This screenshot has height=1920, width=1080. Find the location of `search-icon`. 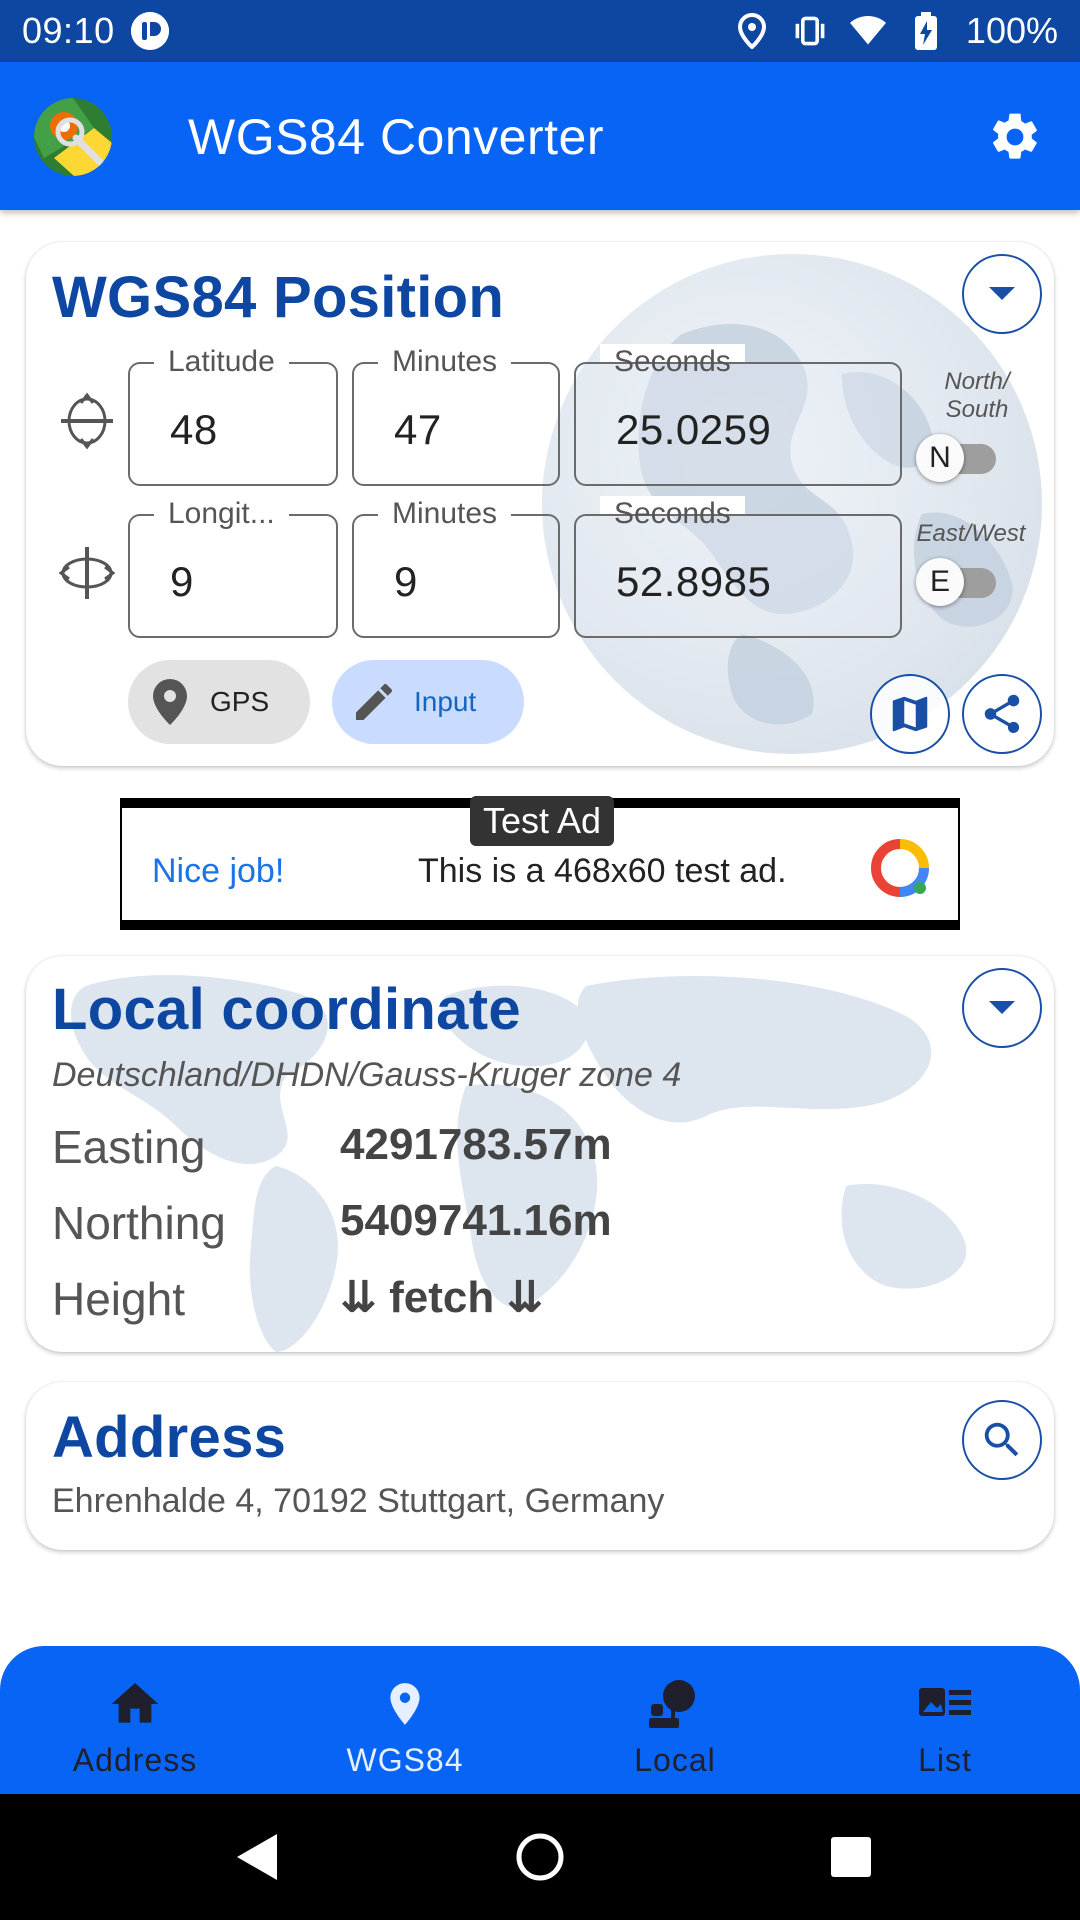

search-icon is located at coordinates (1001, 1439).